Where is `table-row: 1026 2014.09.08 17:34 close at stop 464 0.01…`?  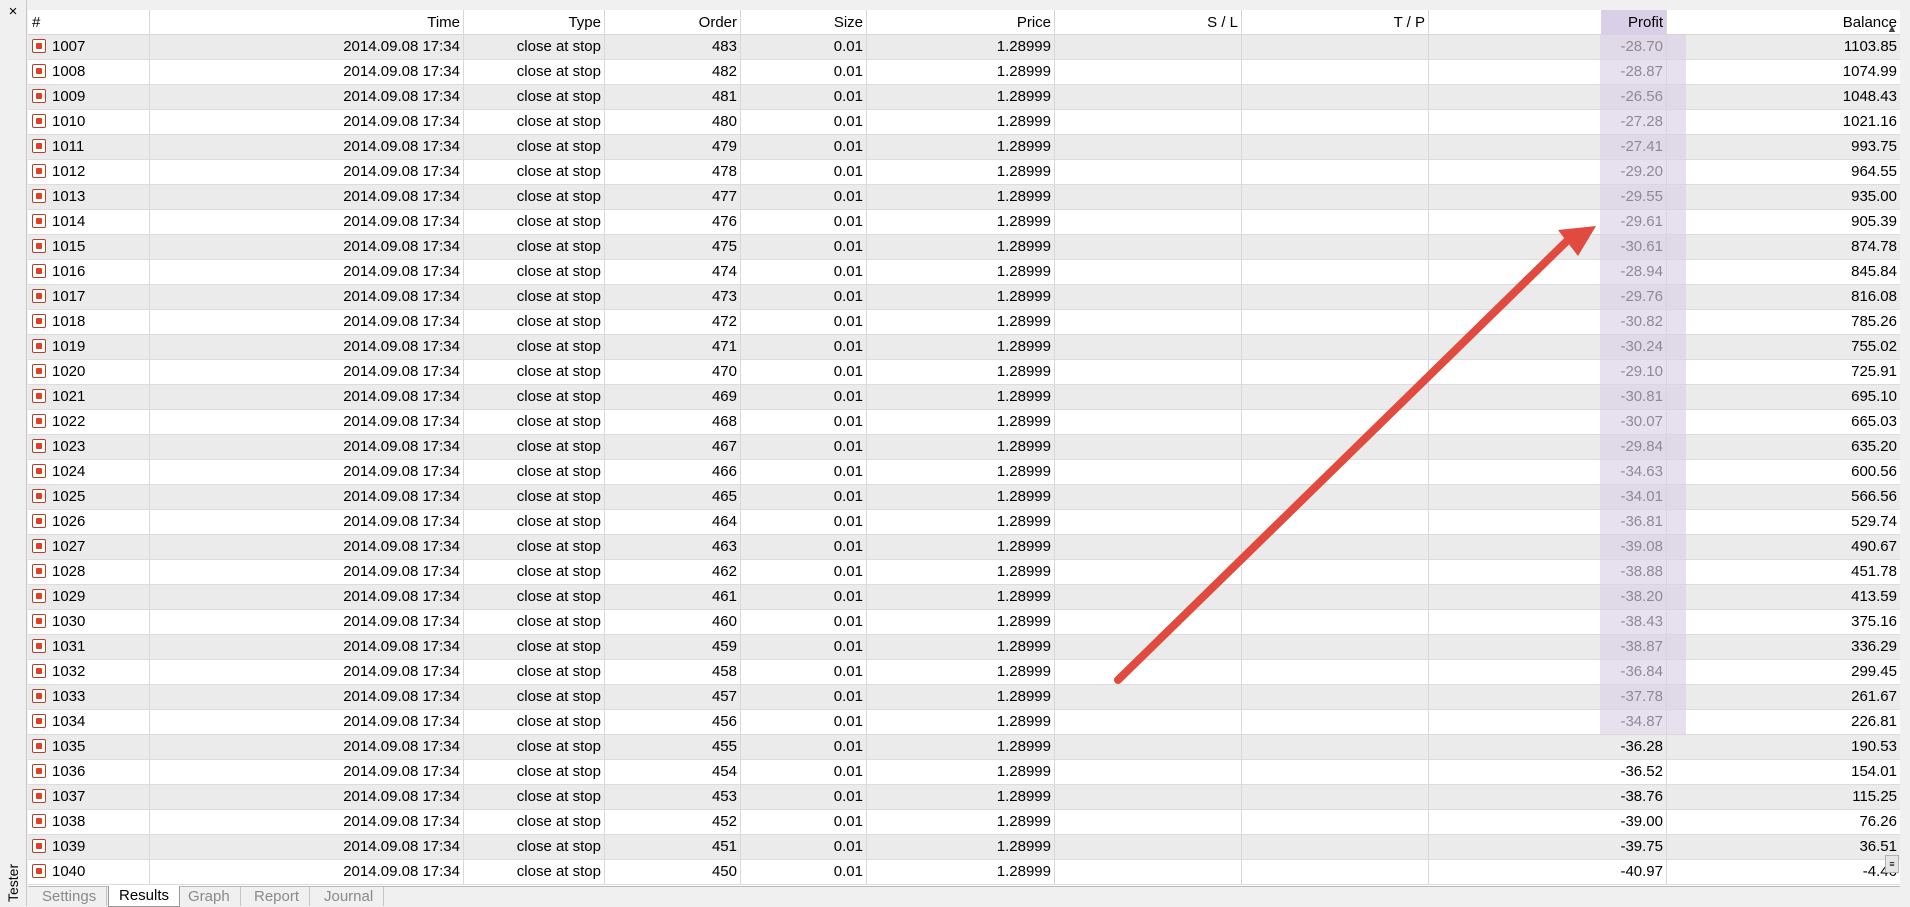 table-row: 1026 2014.09.08 17:34 close at stop 464 0.01… is located at coordinates (964, 522).